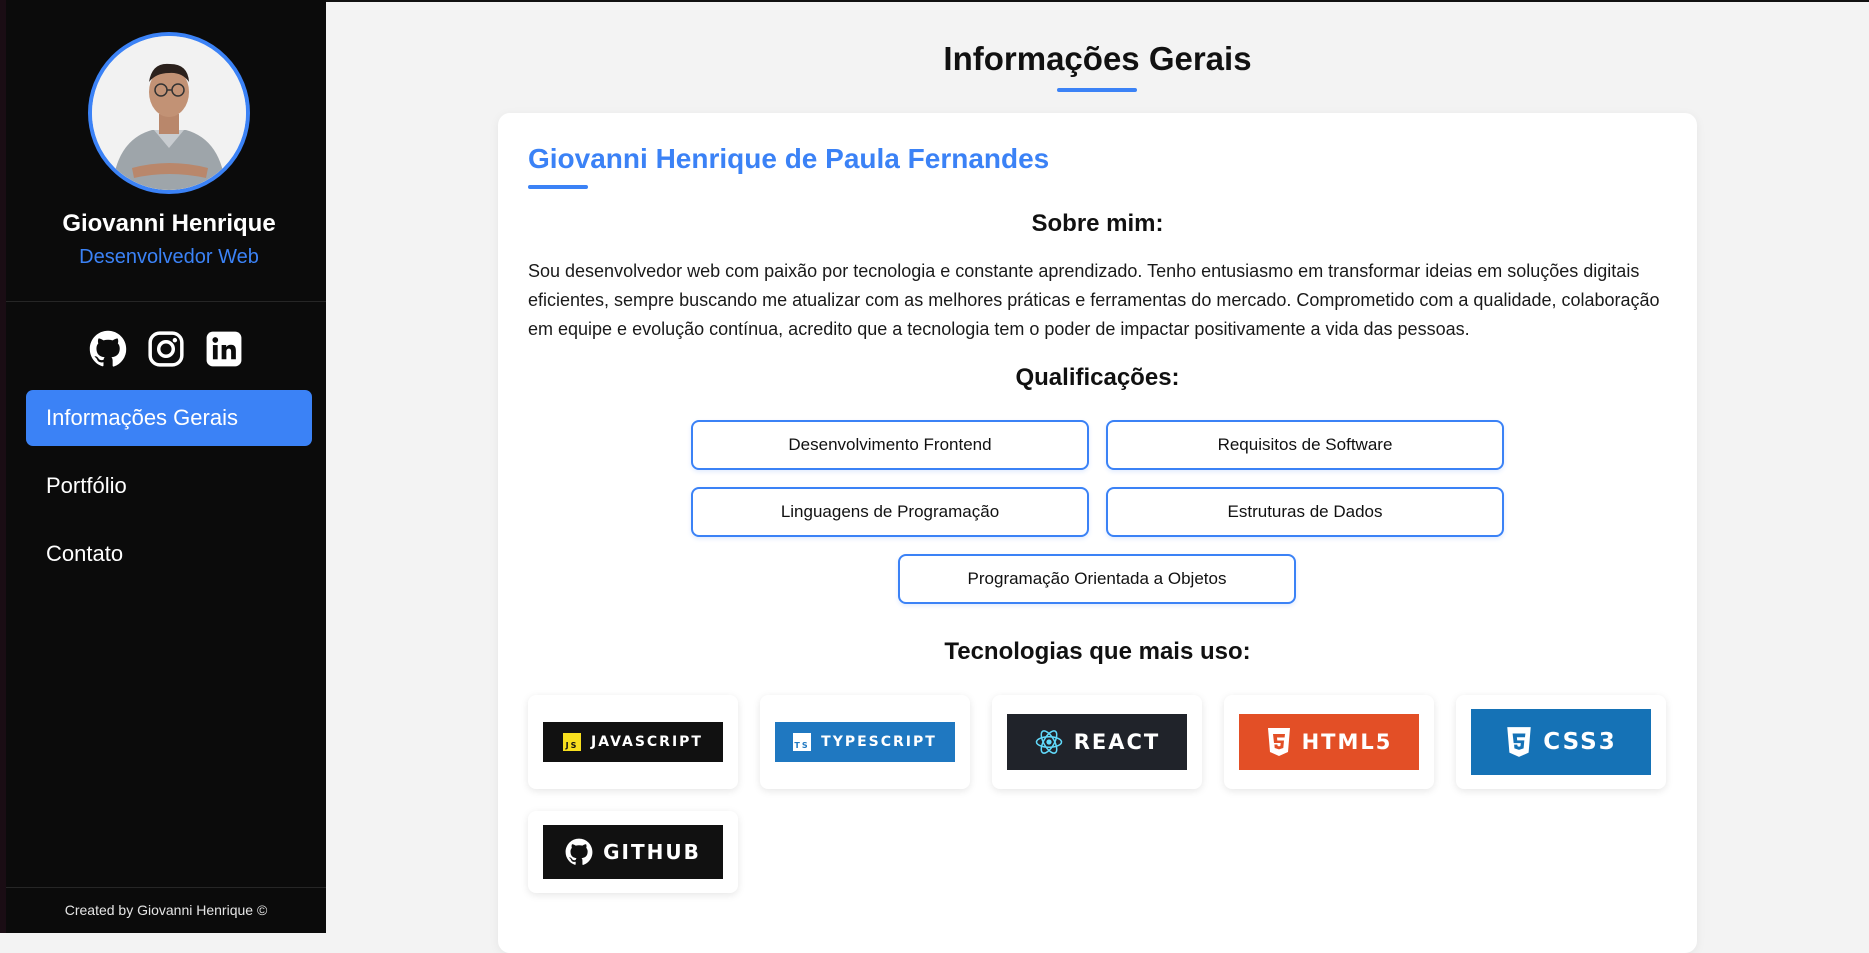 This screenshot has height=953, width=1869. Describe the element at coordinates (169, 554) in the screenshot. I see `nav-item-contato: Contato` at that location.